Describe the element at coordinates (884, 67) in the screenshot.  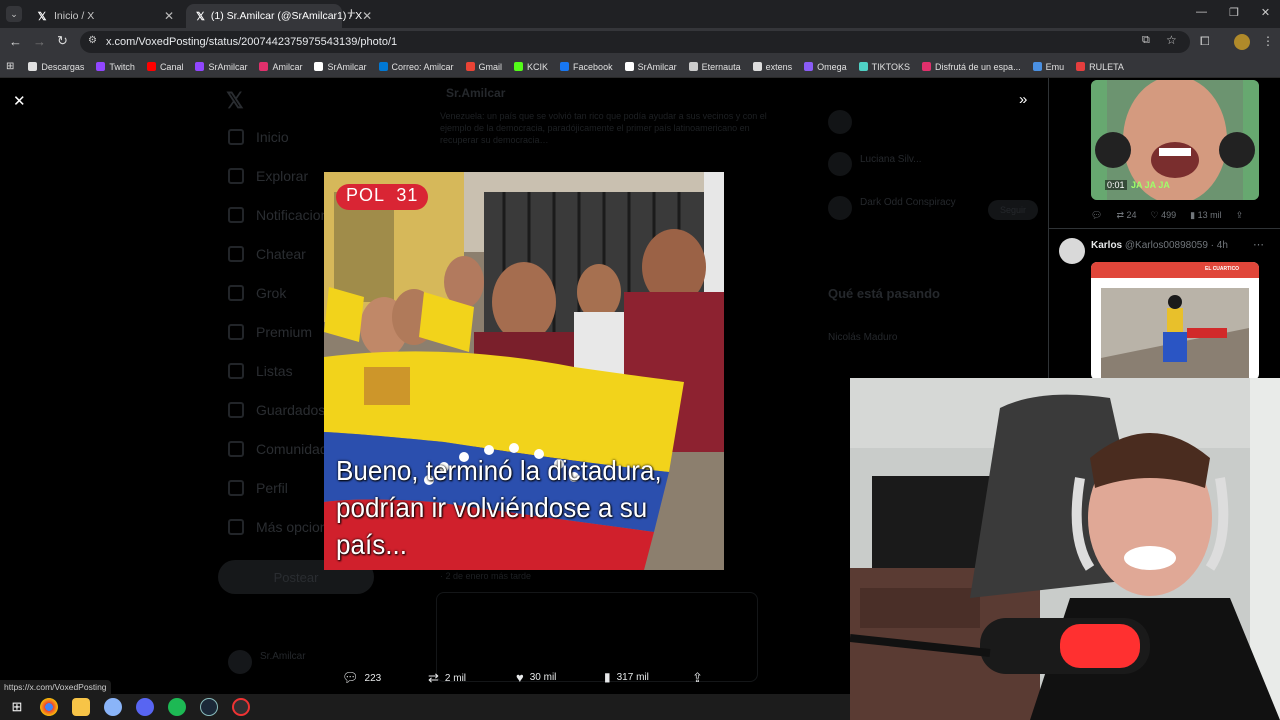
I see `bookmark-item: TIKTOKS` at that location.